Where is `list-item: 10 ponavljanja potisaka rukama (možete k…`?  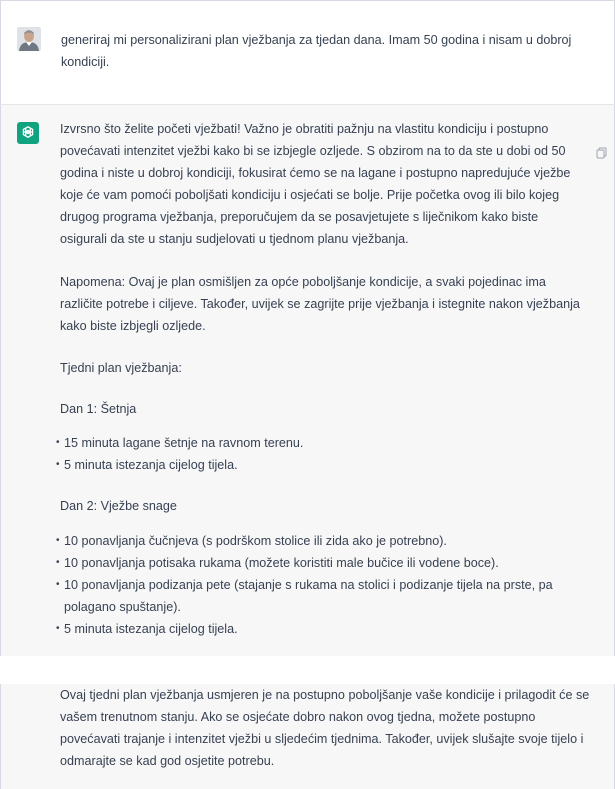 list-item: 10 ponavljanja potisaka rukama (možete k… is located at coordinates (321, 563).